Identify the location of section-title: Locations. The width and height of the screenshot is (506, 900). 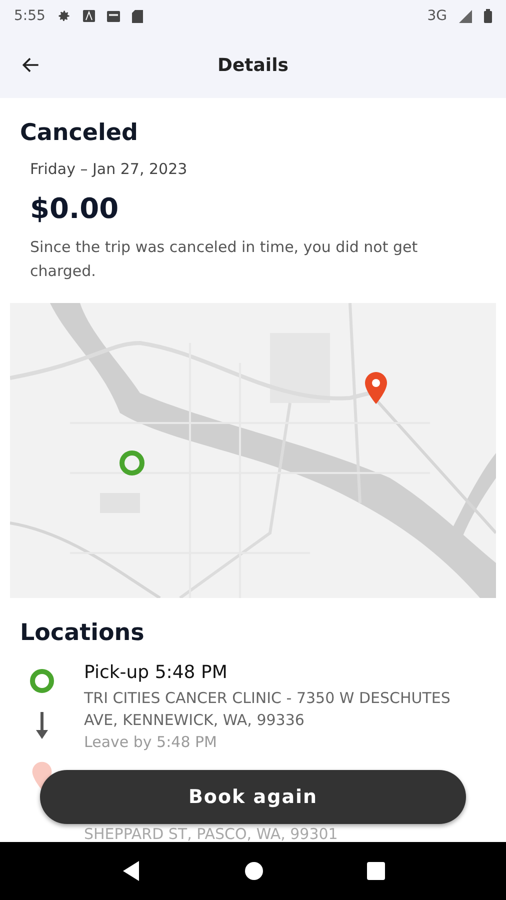
(83, 633).